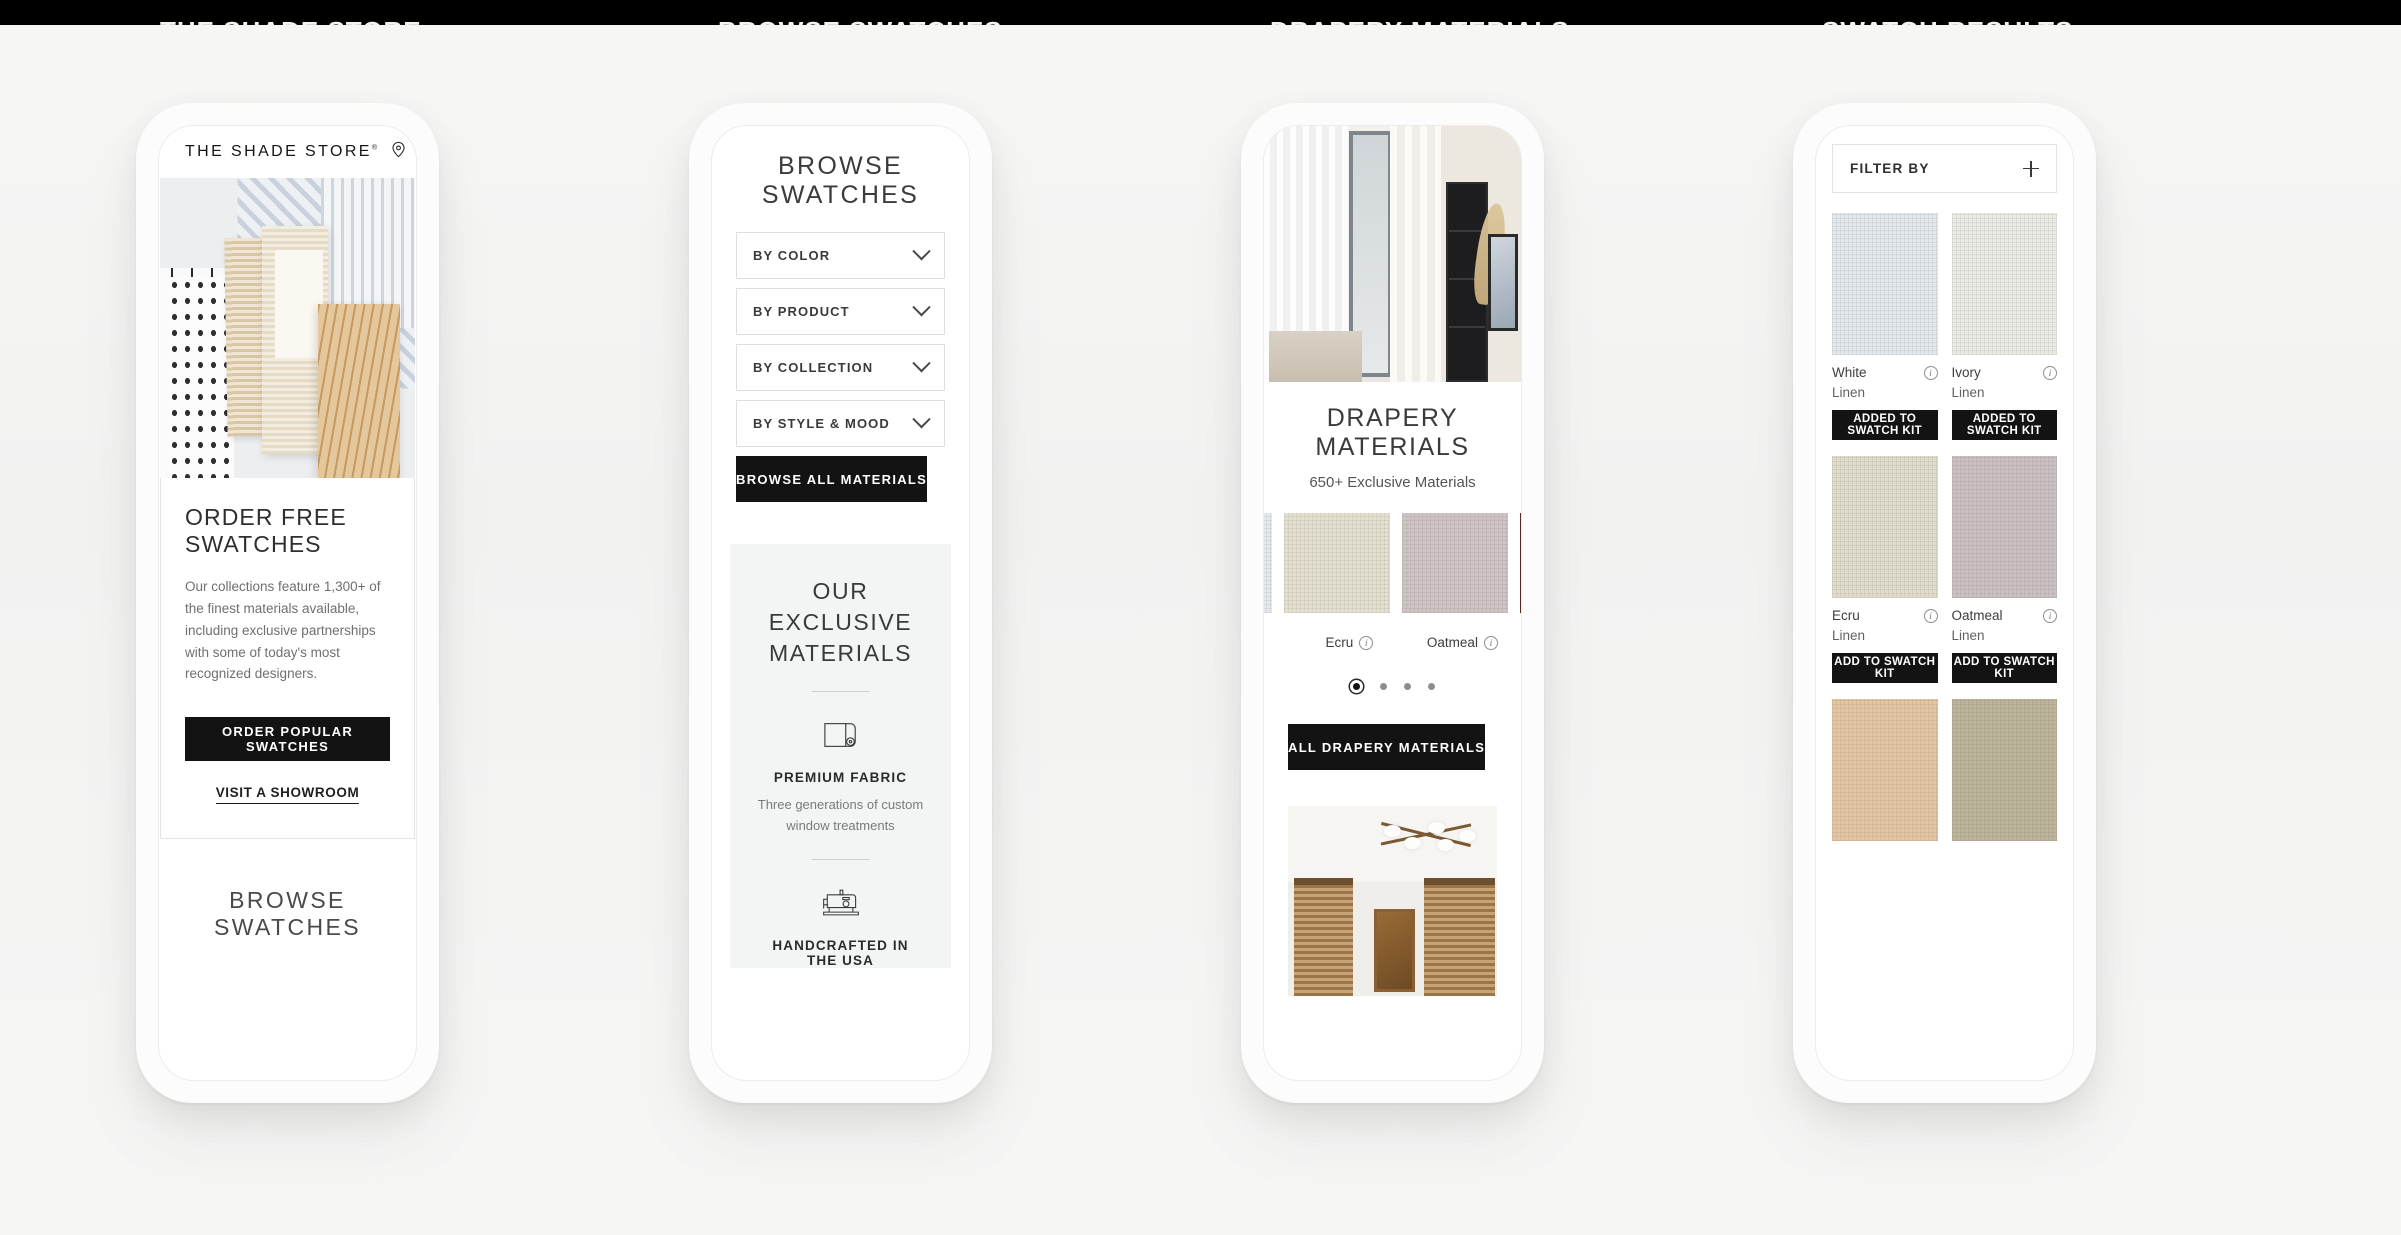  I want to click on dropdown-by-style-and-mood: BY STYLE & MOOD, so click(840, 423).